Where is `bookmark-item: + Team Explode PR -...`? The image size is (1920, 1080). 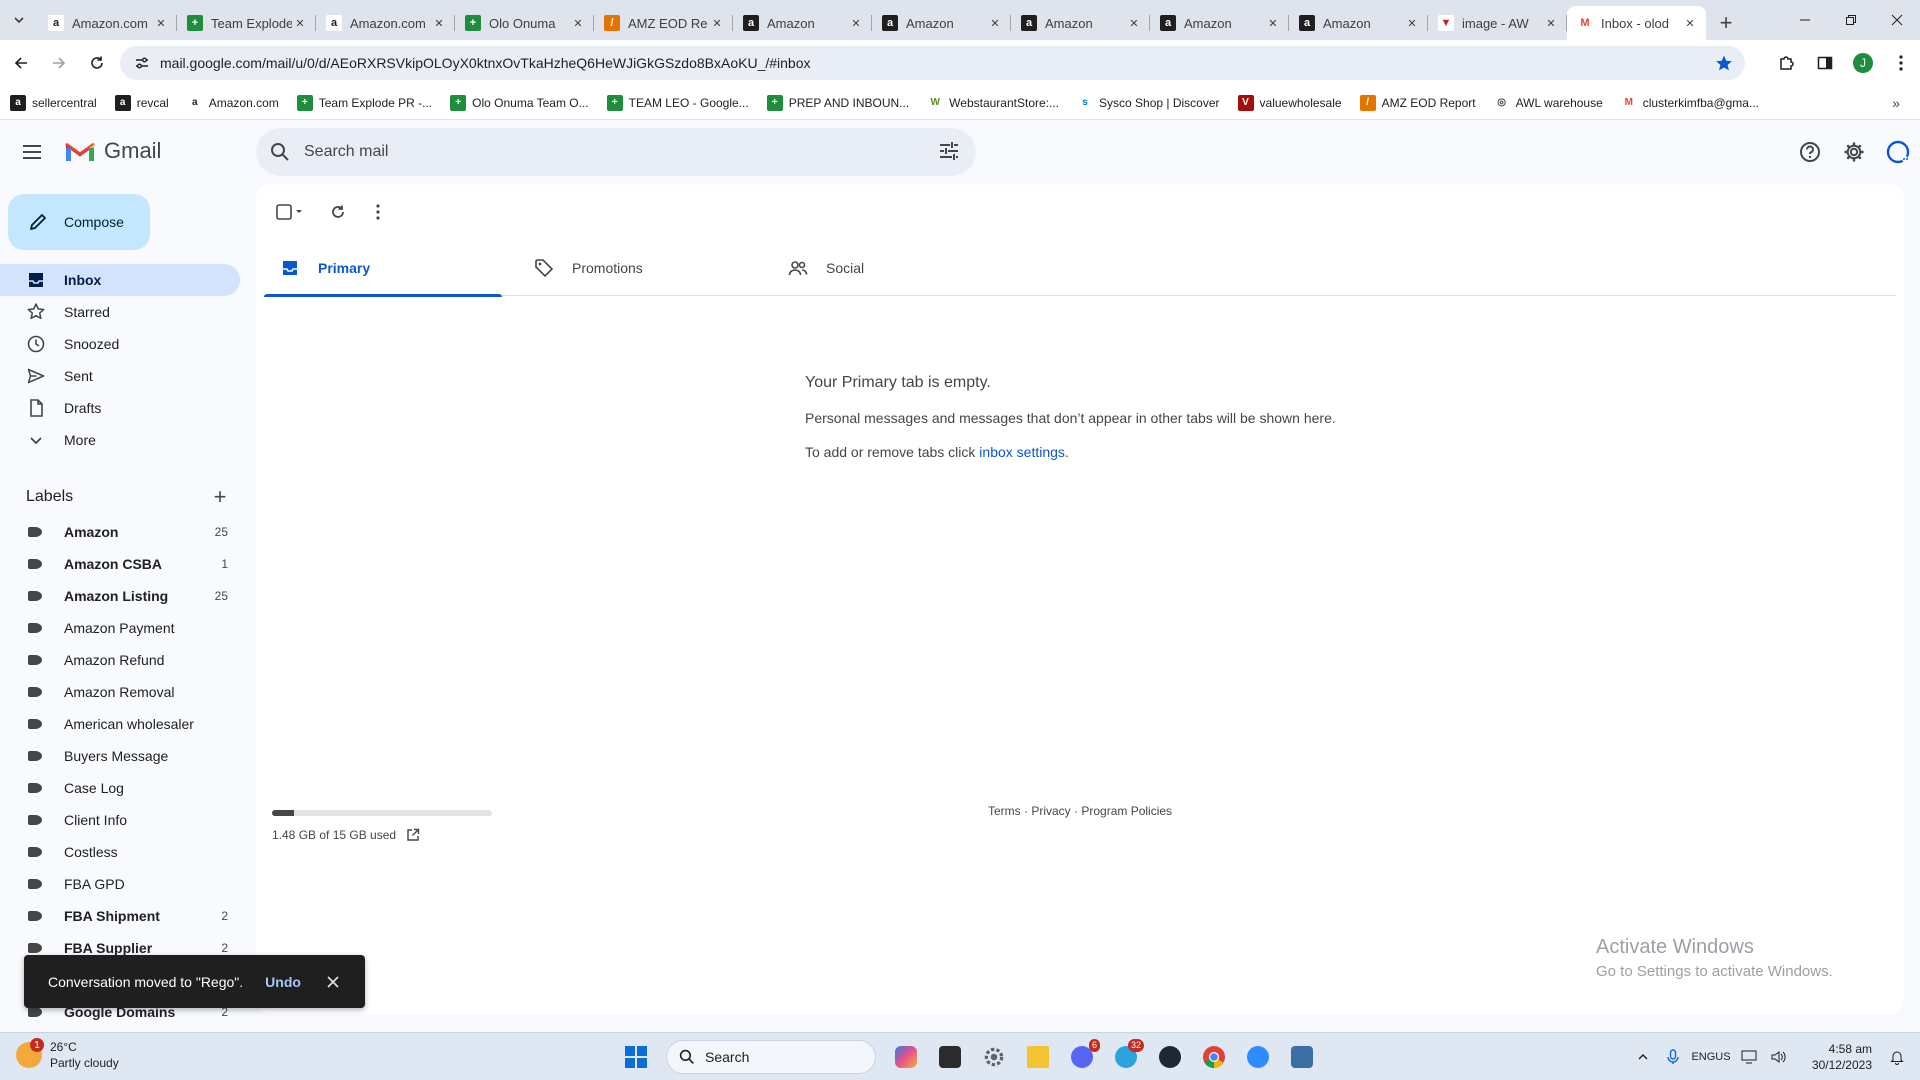
bookmark-item: + Team Explode PR -... is located at coordinates (364, 102).